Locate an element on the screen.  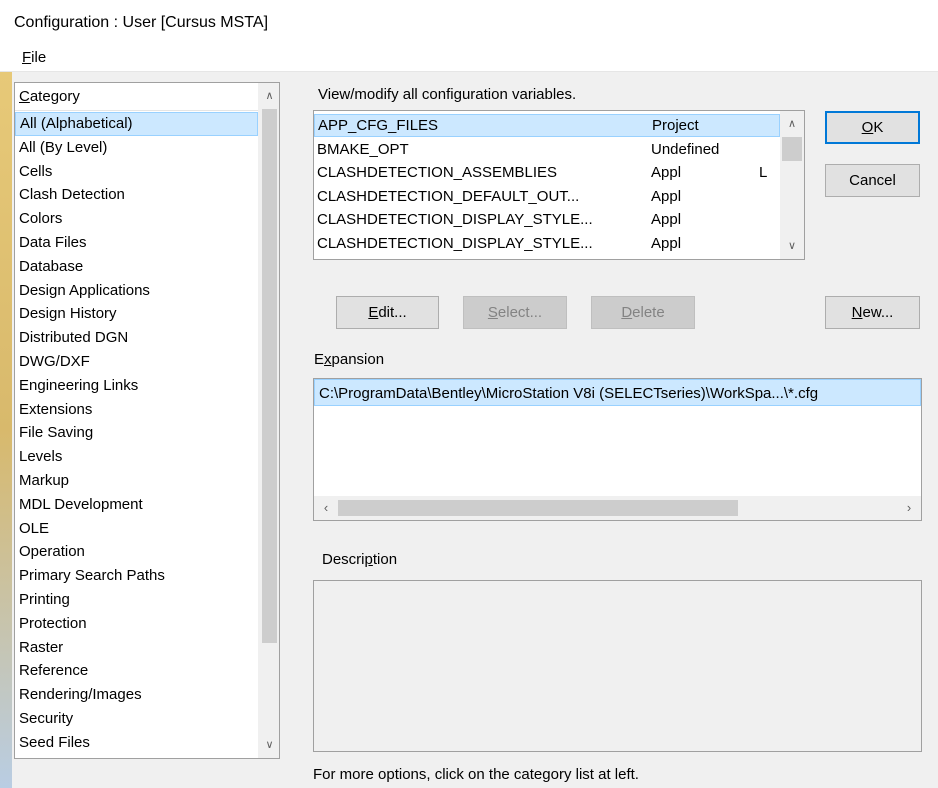
variable-name: BMAKE_OPT is located at coordinates (363, 149).